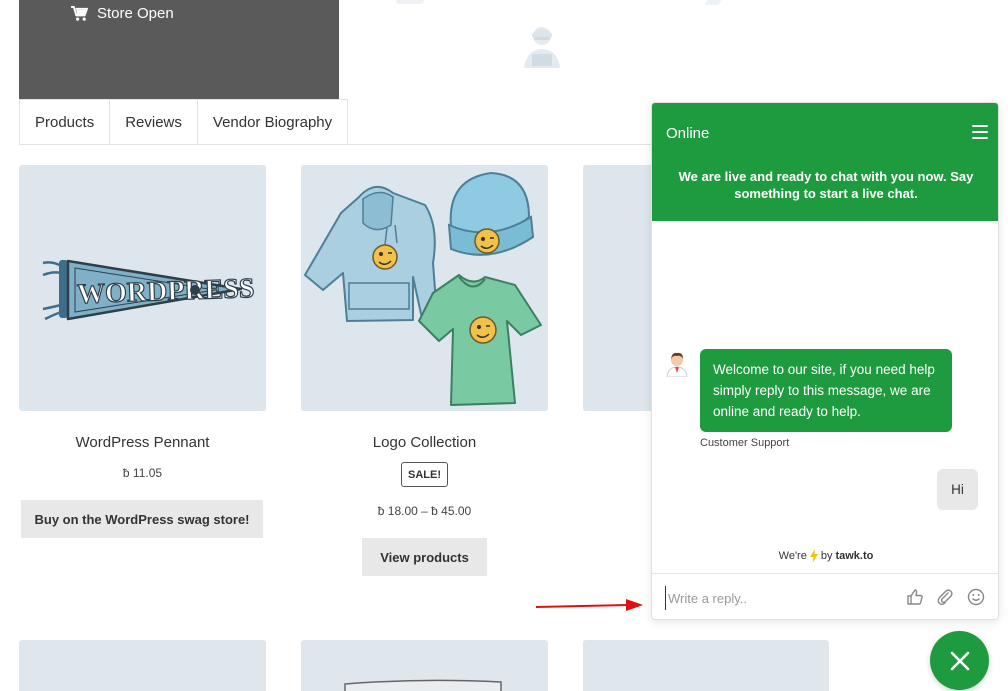 The height and width of the screenshot is (691, 1008). I want to click on user-message: Hi, so click(957, 489).